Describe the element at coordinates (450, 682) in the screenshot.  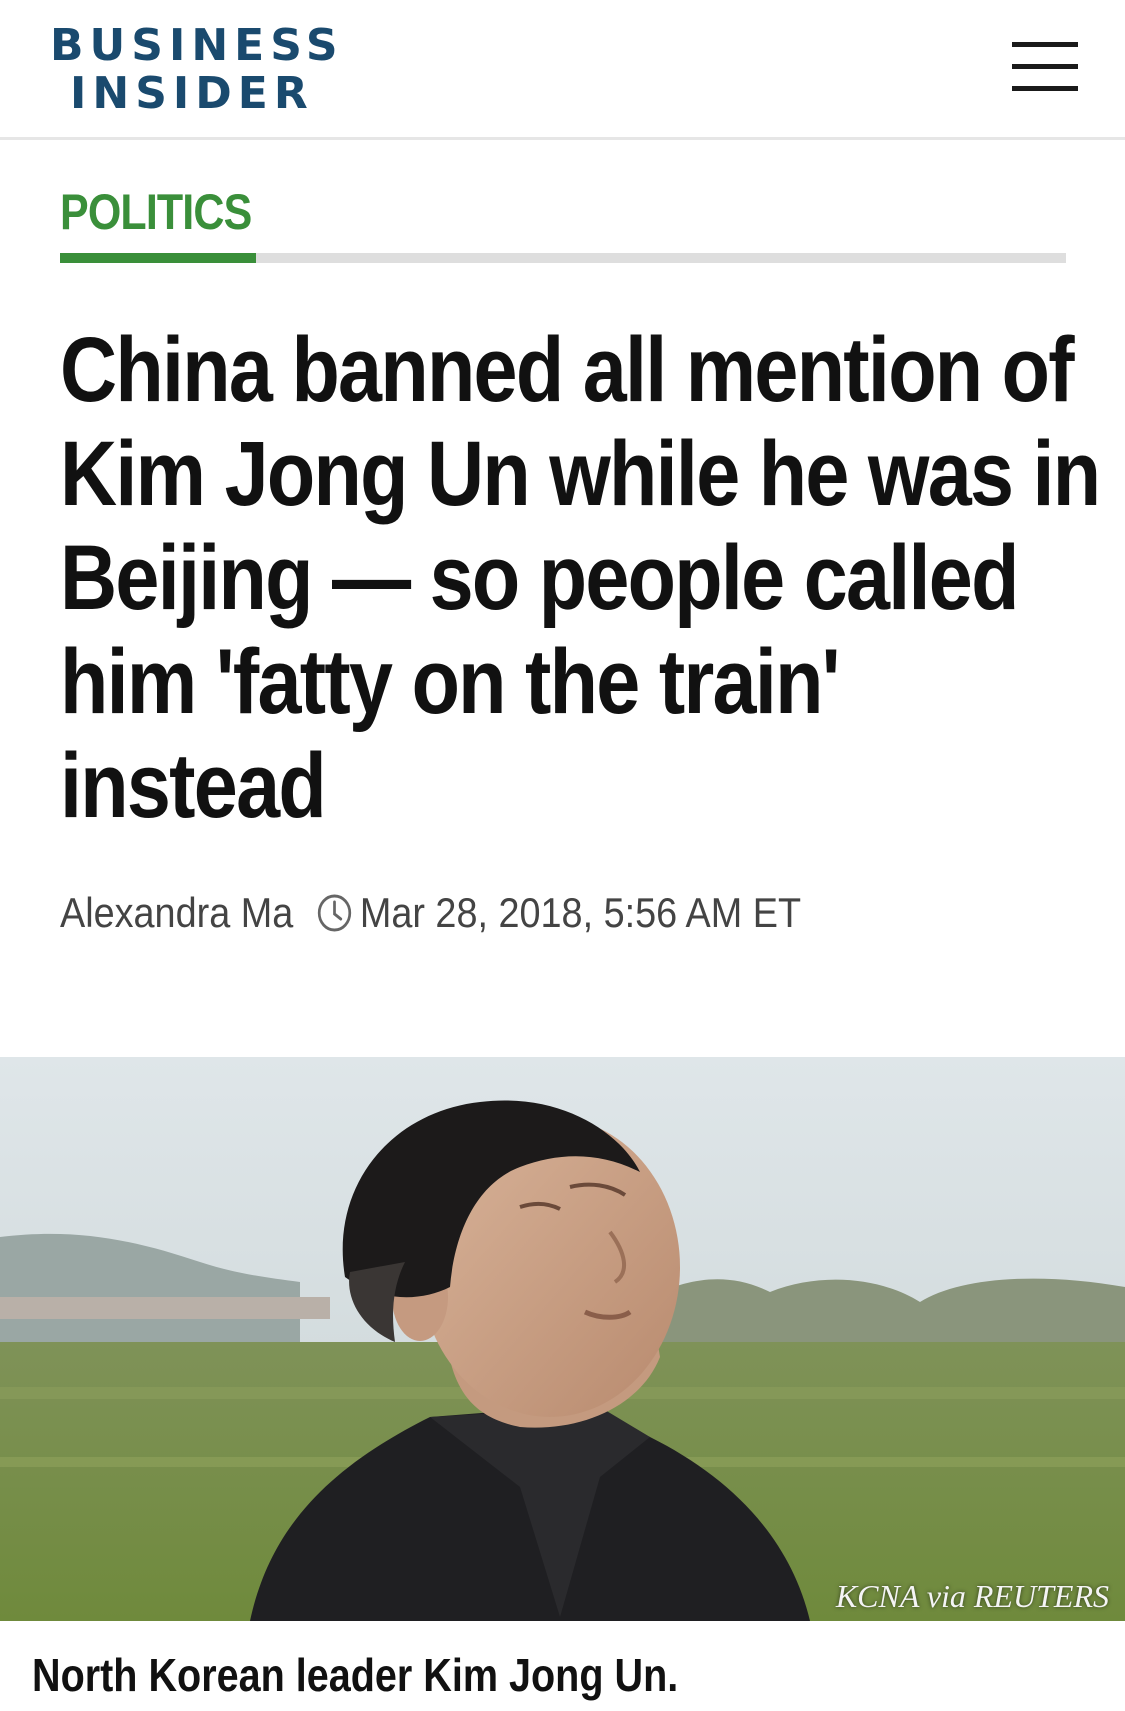
I see `headline-line: him 'fatty on the train'` at that location.